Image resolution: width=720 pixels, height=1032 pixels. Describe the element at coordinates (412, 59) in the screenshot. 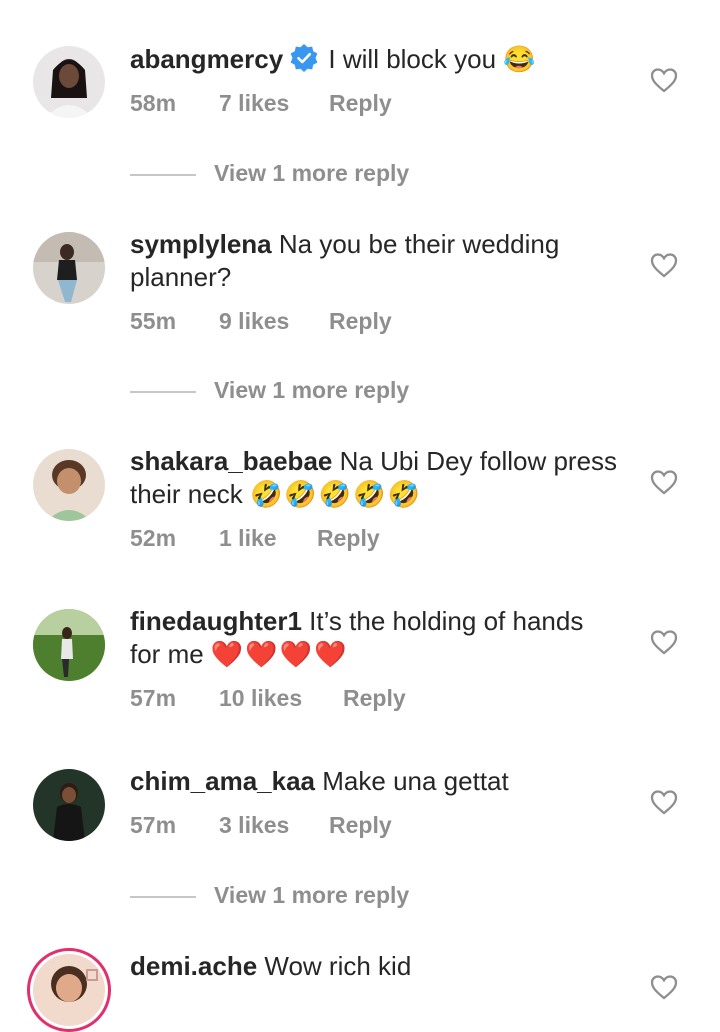

I see `comment-body: I will block you` at that location.